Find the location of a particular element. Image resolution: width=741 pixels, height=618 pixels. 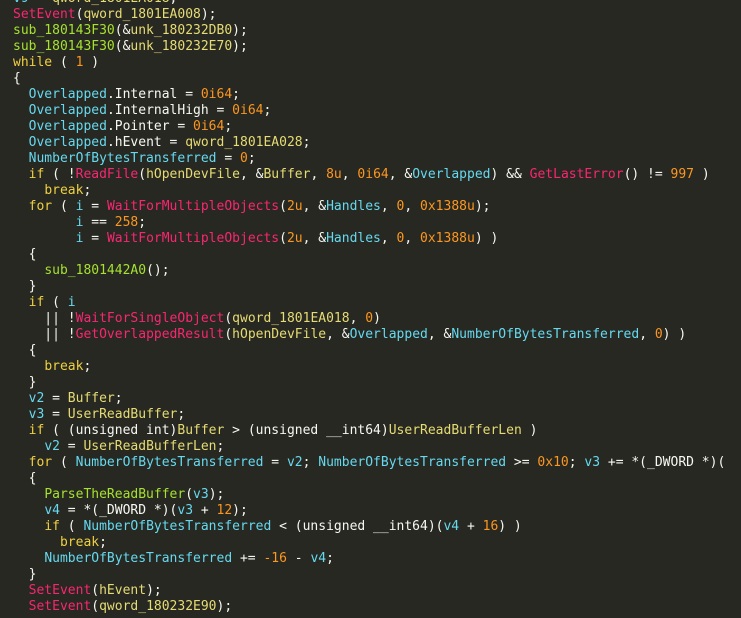

token-api: GetOverlappedResult is located at coordinates (150, 334).